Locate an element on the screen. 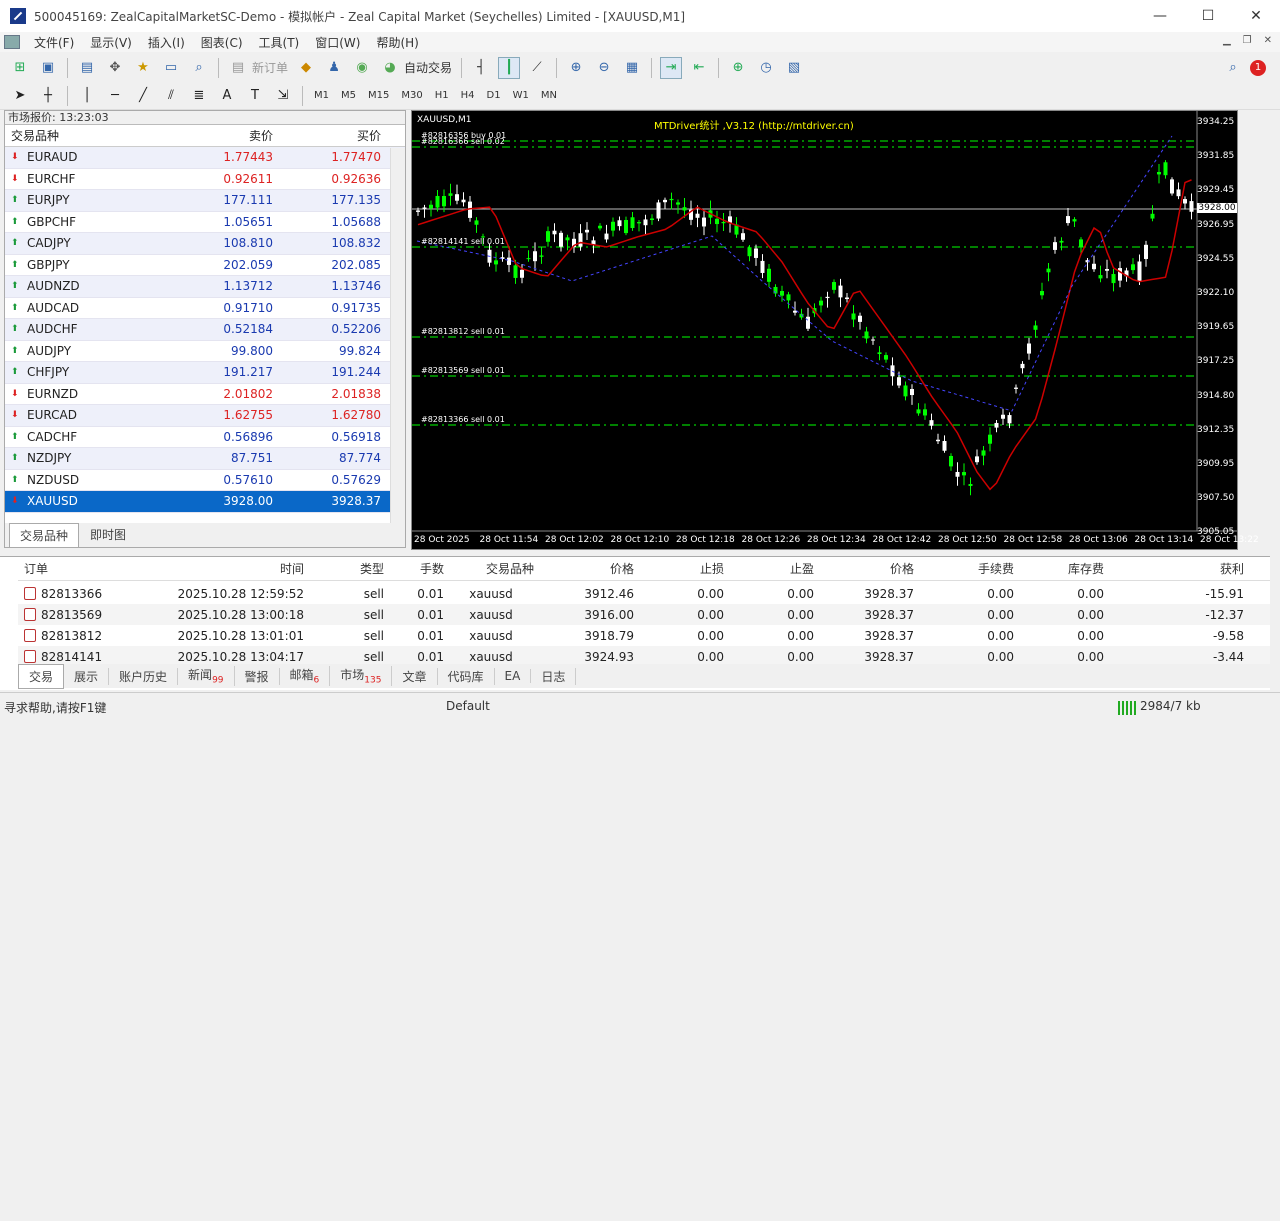 Image resolution: width=1280 pixels, height=1221 pixels. market-watch-row: ⬆ GBPCHF 1.05651 1.05688 is located at coordinates (205, 222).